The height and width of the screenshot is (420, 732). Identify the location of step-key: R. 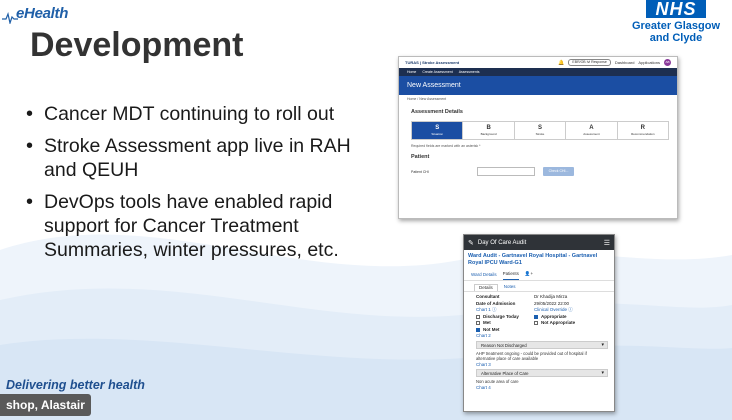
(642, 128).